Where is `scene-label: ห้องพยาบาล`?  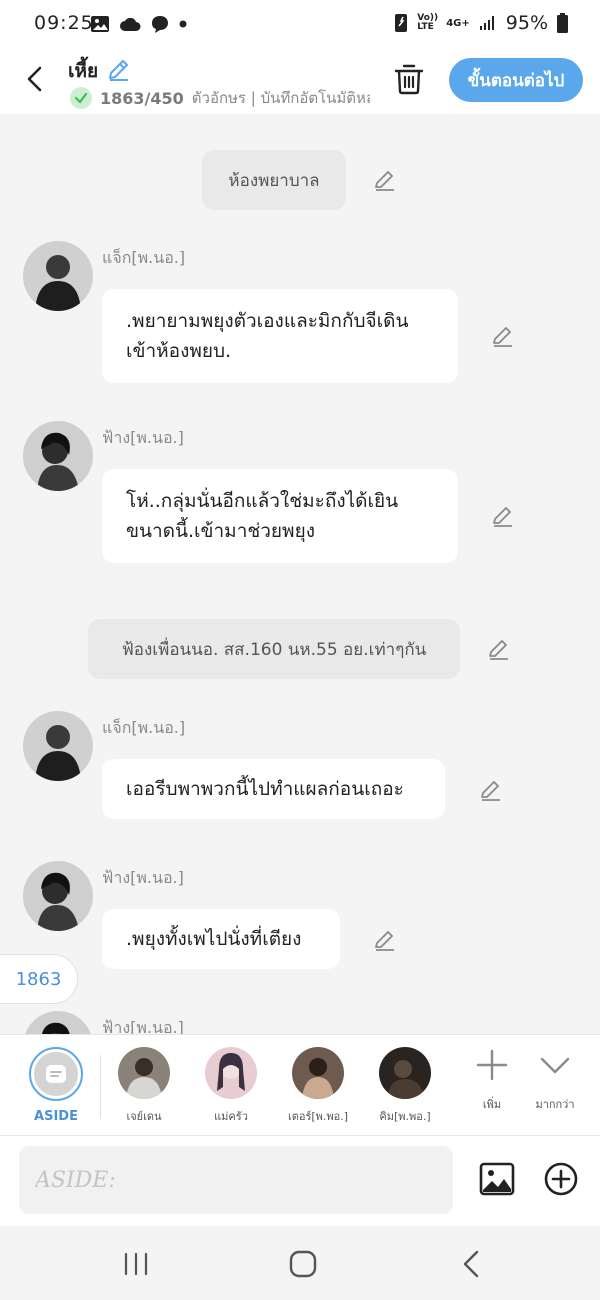 scene-label: ห้องพยาบาล is located at coordinates (274, 180).